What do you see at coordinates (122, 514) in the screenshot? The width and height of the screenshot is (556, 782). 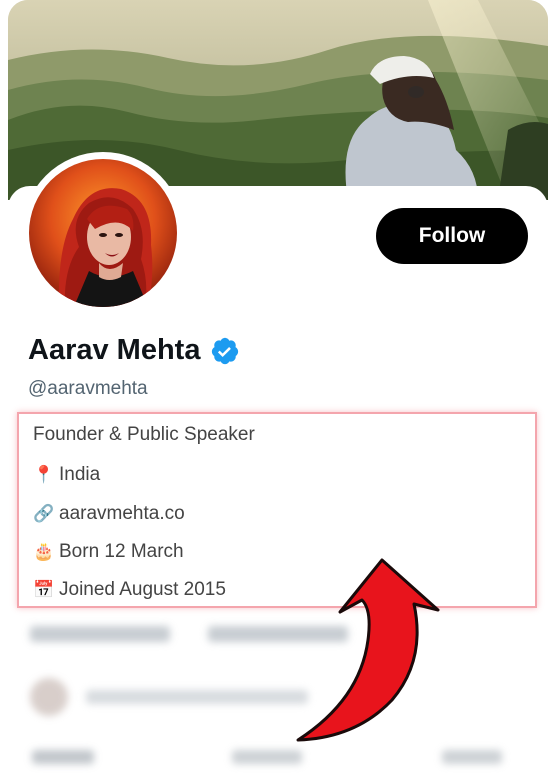 I see `website-link: aaravmehta.co` at bounding box center [122, 514].